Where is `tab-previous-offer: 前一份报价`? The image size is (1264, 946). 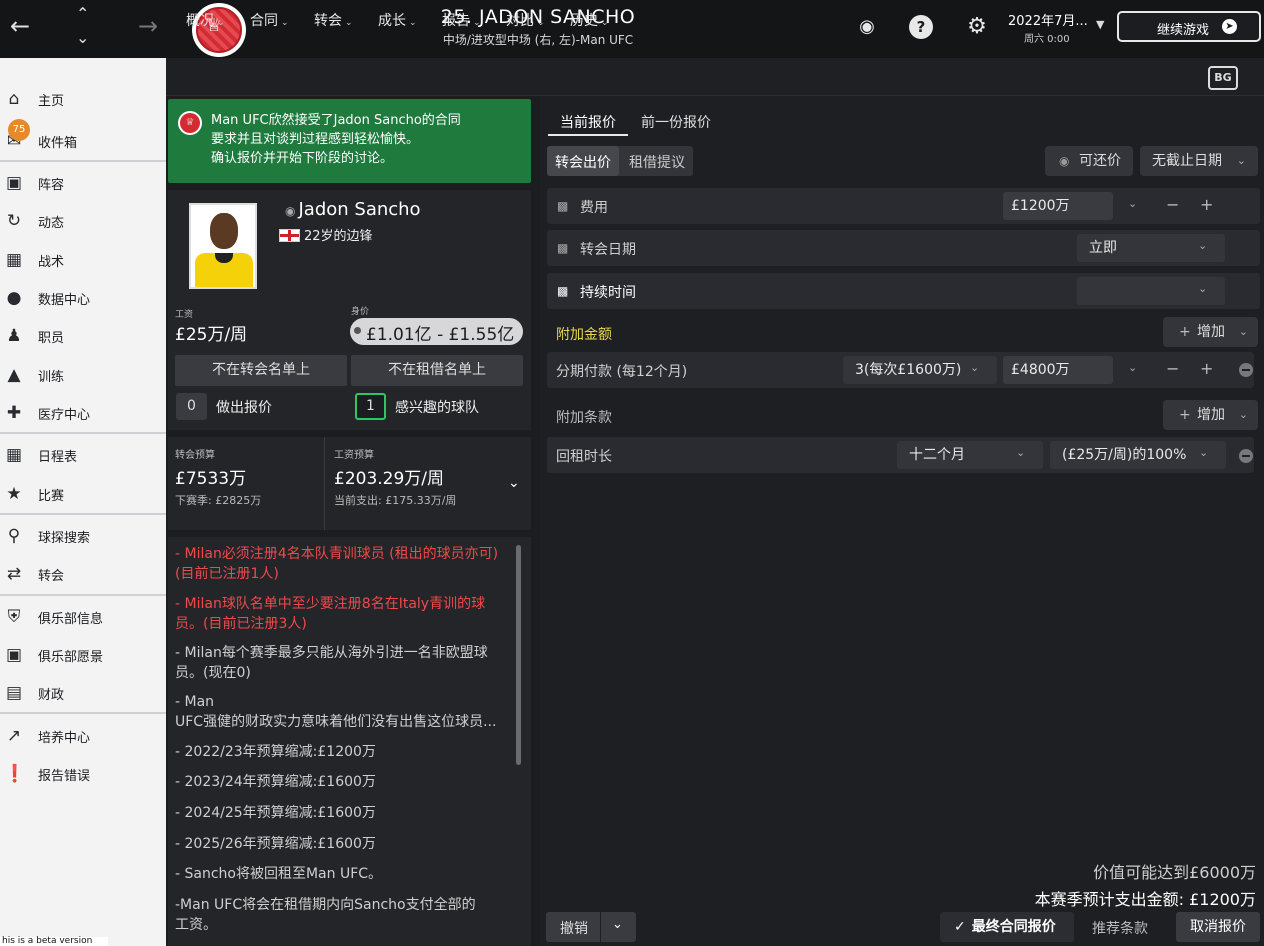 tab-previous-offer: 前一份报价 is located at coordinates (676, 122).